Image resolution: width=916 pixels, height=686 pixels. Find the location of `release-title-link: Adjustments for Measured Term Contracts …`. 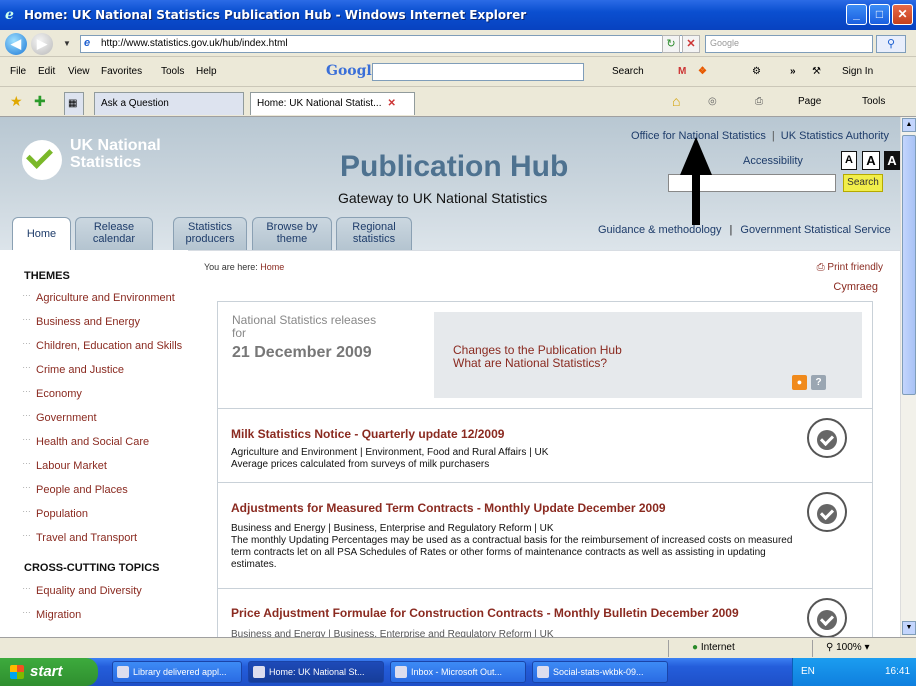

release-title-link: Adjustments for Measured Term Contracts … is located at coordinates (448, 508).